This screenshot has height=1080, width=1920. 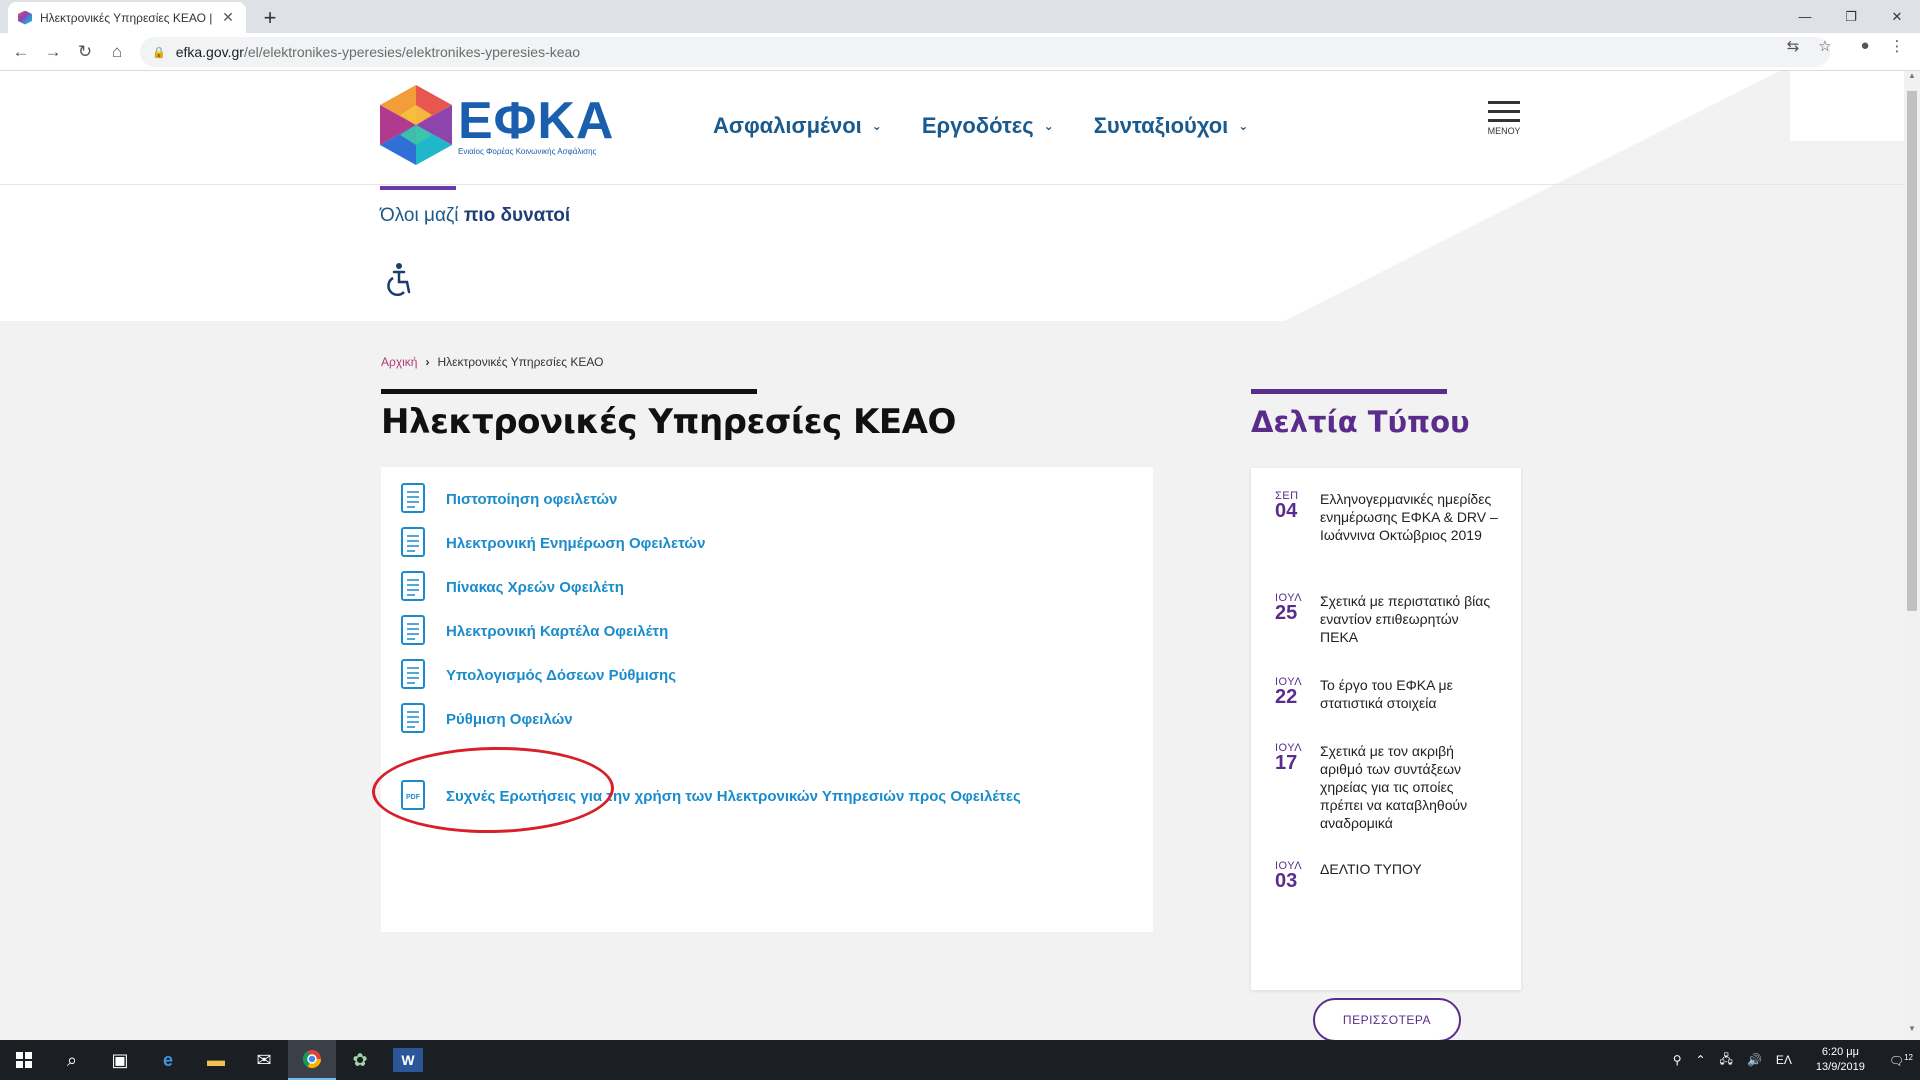 What do you see at coordinates (1386, 694) in the screenshot?
I see `press-text: Το έργο του ΕΦΚΑ με στατιστικά στοιχεία` at bounding box center [1386, 694].